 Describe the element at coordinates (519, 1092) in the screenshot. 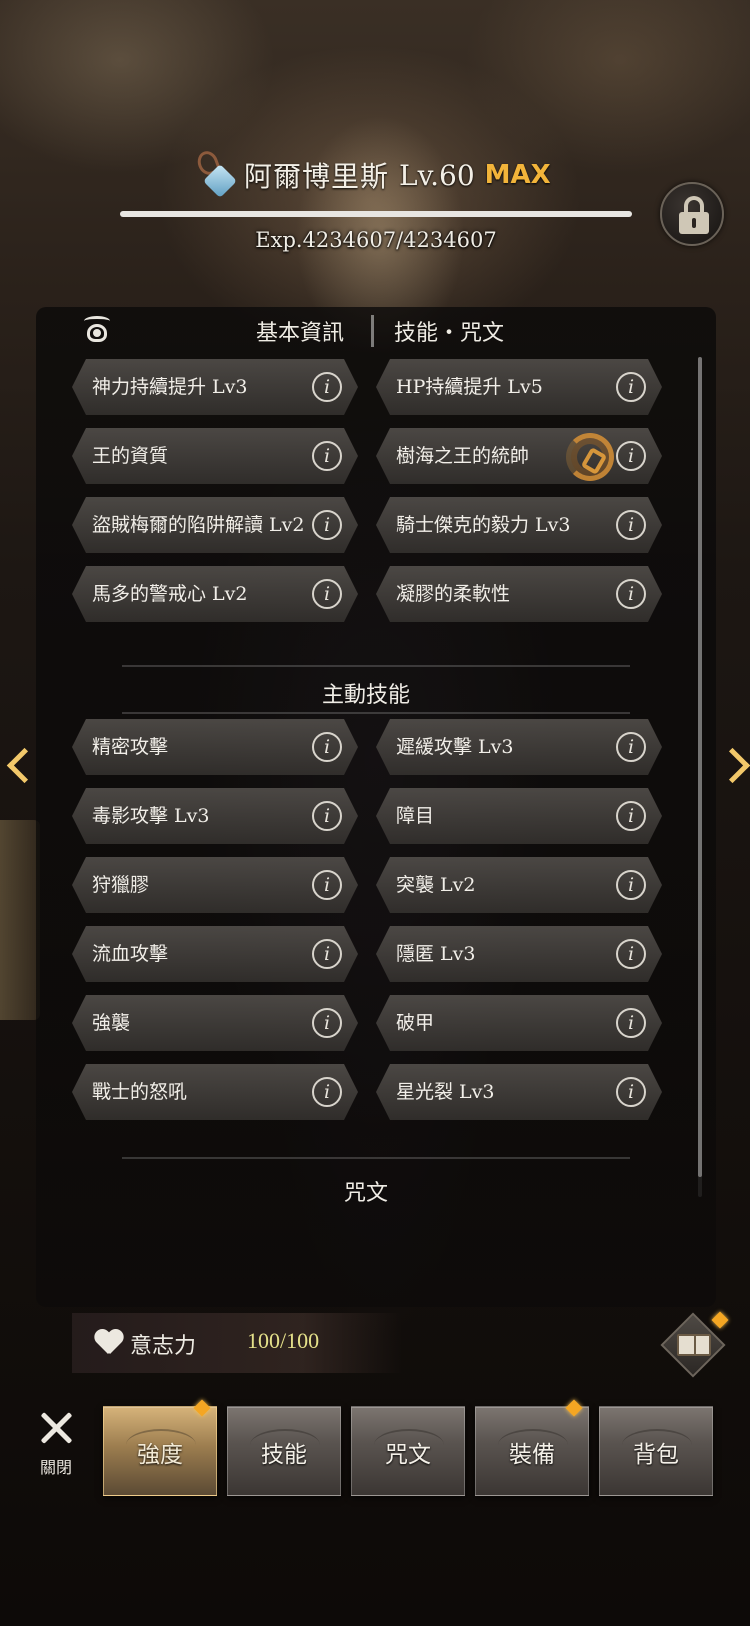

I see `skill-item: 星光裂 Lv3 i` at that location.